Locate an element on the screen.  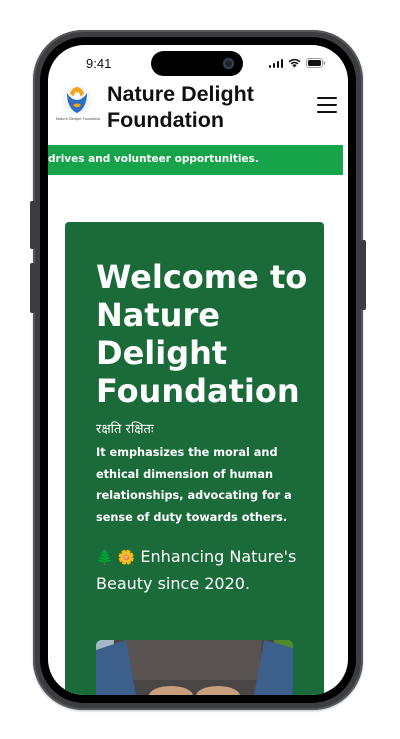
ticker-text: drives and volunteer opportunities. is located at coordinates (153, 159).